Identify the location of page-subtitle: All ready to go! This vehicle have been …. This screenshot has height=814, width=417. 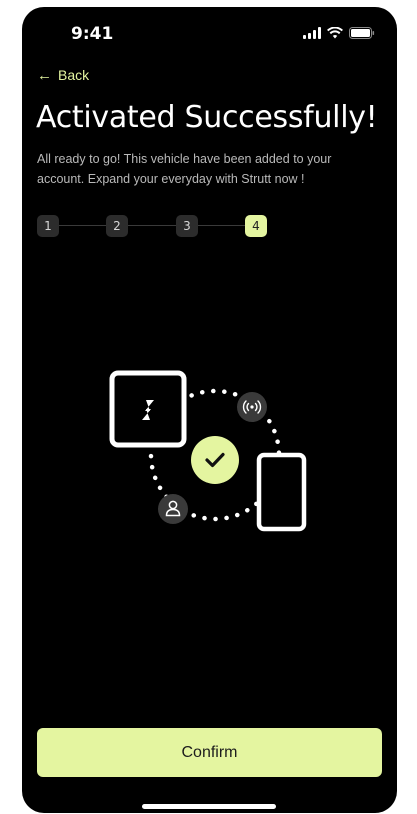
(184, 169).